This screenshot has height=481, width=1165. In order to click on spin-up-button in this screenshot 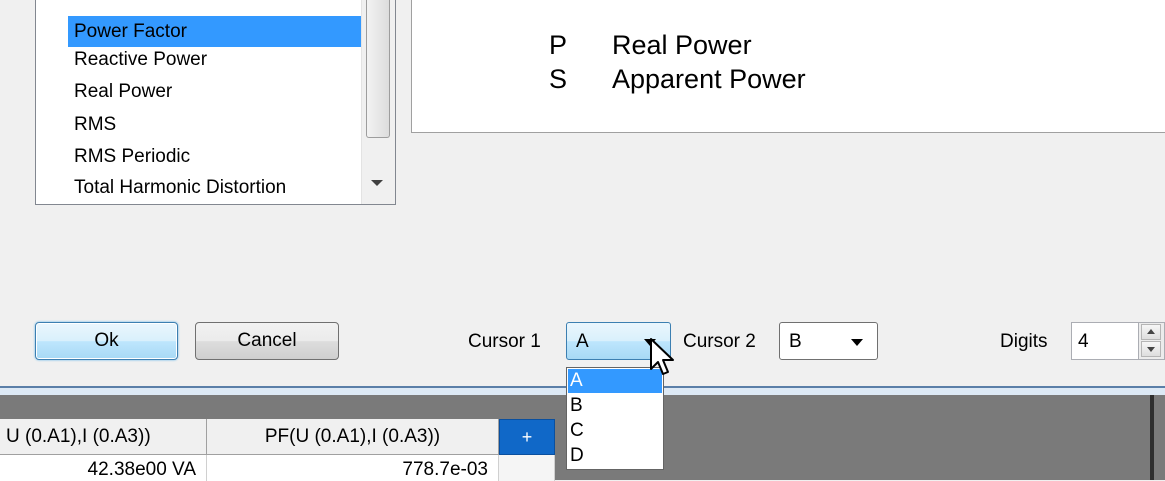, I will do `click(1151, 332)`.